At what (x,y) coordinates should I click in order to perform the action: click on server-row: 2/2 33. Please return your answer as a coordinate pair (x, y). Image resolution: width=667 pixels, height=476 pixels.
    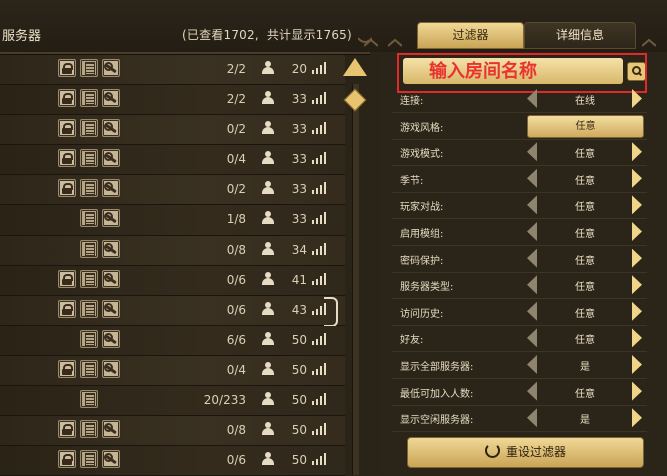
    Looking at the image, I should click on (172, 100).